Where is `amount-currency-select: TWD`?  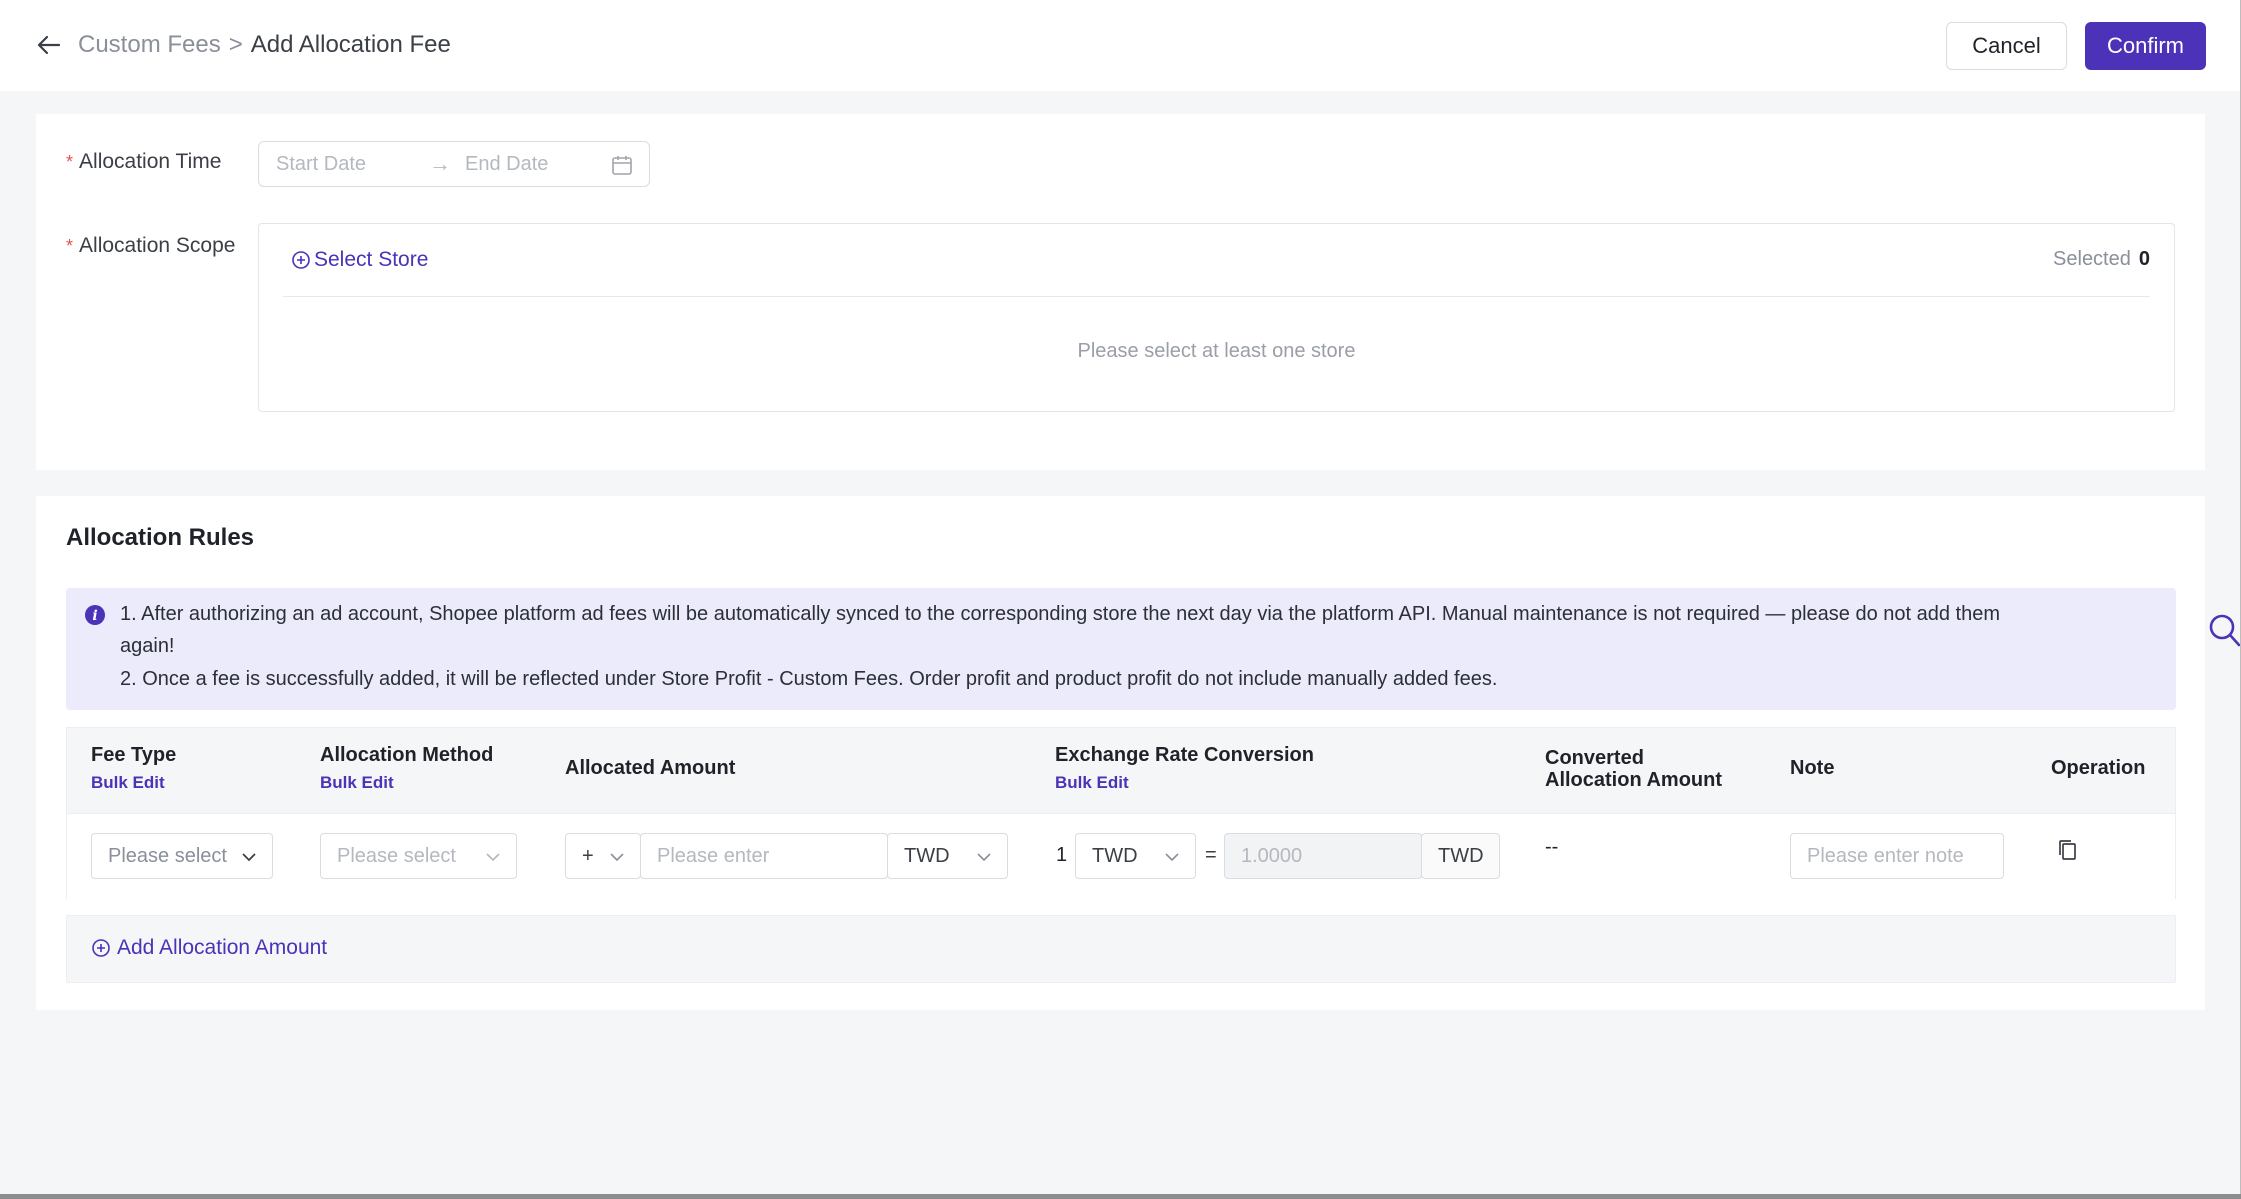
amount-currency-select: TWD is located at coordinates (947, 856).